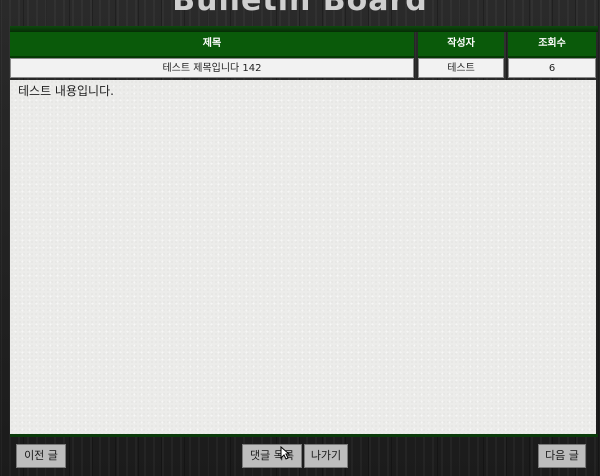 This screenshot has height=476, width=600. Describe the element at coordinates (552, 45) in the screenshot. I see `header-views: 조회수` at that location.